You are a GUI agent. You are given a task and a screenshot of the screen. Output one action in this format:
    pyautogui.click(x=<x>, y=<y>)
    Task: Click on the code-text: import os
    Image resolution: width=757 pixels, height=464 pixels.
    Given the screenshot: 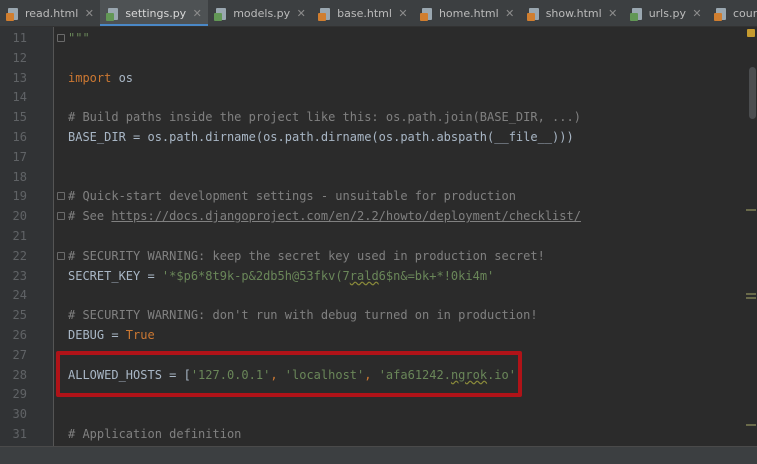 What is the action you would take?
    pyautogui.click(x=100, y=78)
    